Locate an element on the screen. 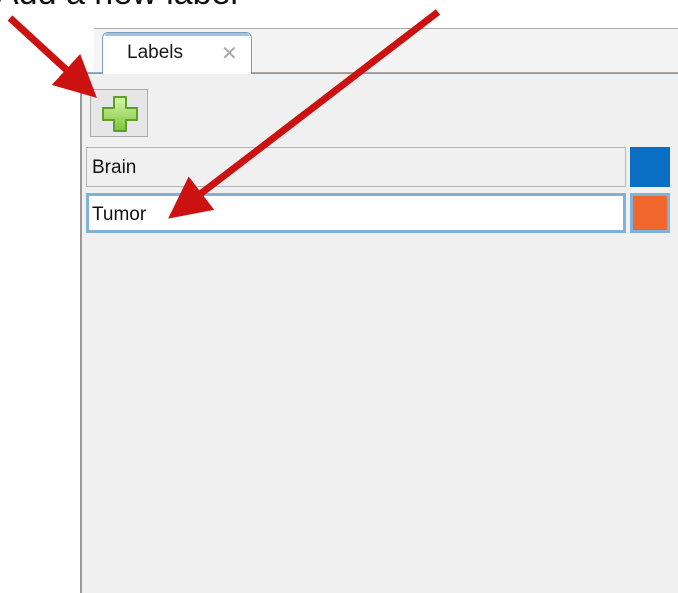  color-swatch-brain is located at coordinates (650, 167).